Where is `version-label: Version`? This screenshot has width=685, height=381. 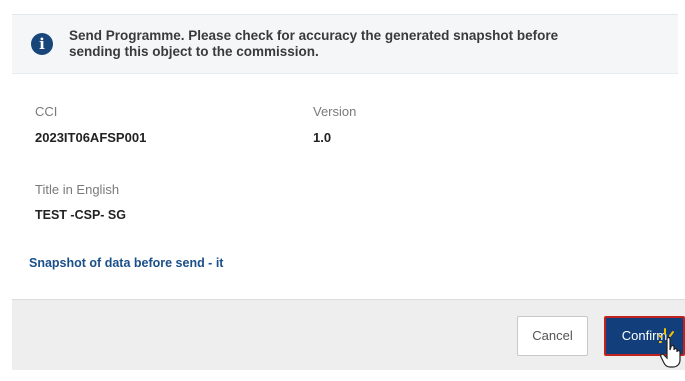
version-label: Version is located at coordinates (335, 111).